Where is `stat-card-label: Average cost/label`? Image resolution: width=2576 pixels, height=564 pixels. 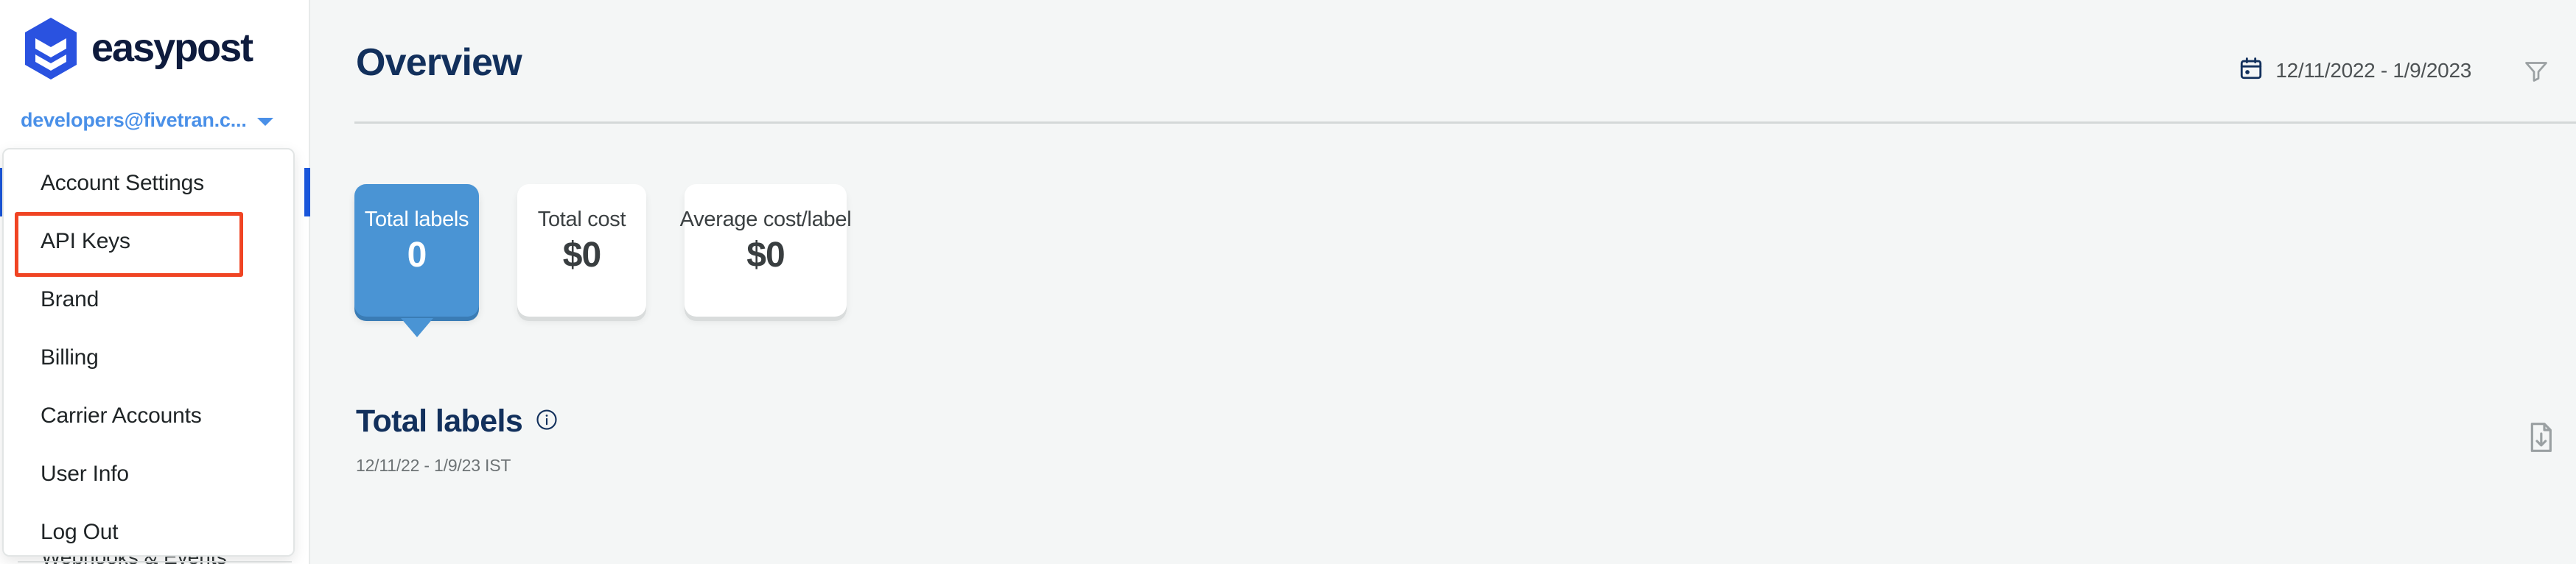
stat-card-label: Average cost/label is located at coordinates (765, 220).